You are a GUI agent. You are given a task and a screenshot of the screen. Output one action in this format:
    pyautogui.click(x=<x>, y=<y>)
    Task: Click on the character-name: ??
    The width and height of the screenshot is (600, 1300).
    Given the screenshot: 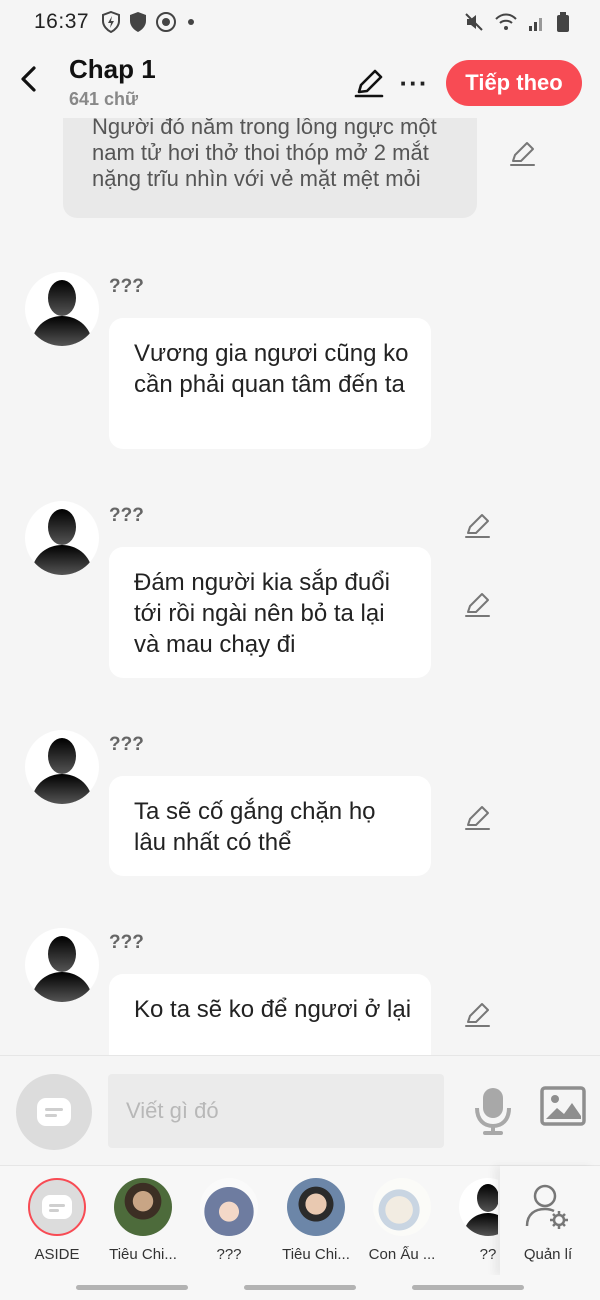 What is the action you would take?
    pyautogui.click(x=488, y=1254)
    